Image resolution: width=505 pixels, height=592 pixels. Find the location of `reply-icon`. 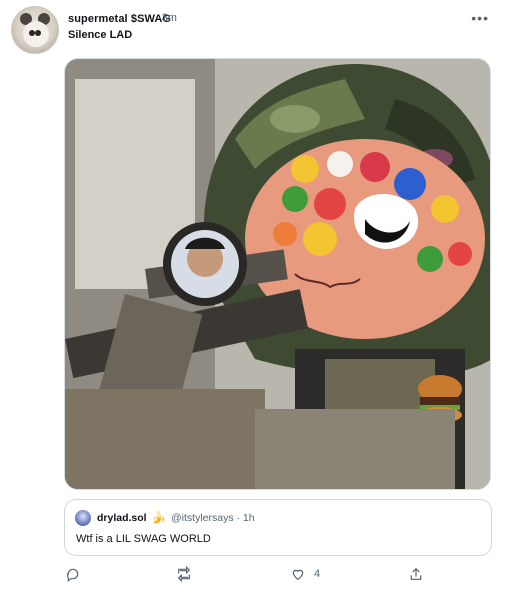

reply-icon is located at coordinates (73, 575).